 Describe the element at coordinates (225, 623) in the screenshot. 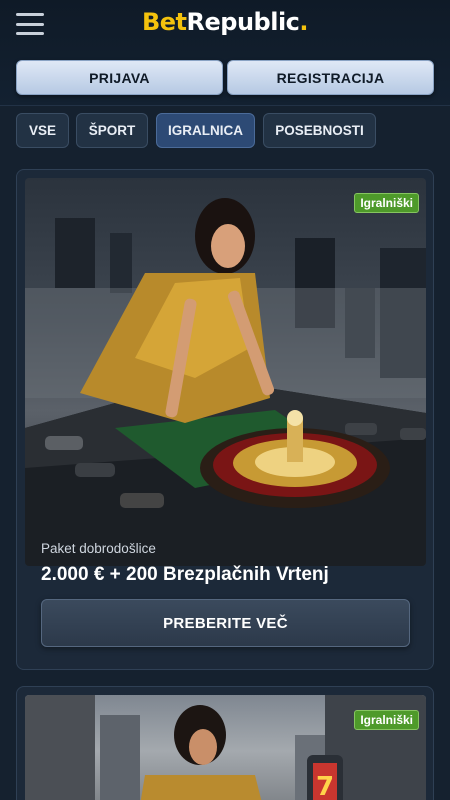

I see `read-more-button: PREBERITE VEČ` at that location.